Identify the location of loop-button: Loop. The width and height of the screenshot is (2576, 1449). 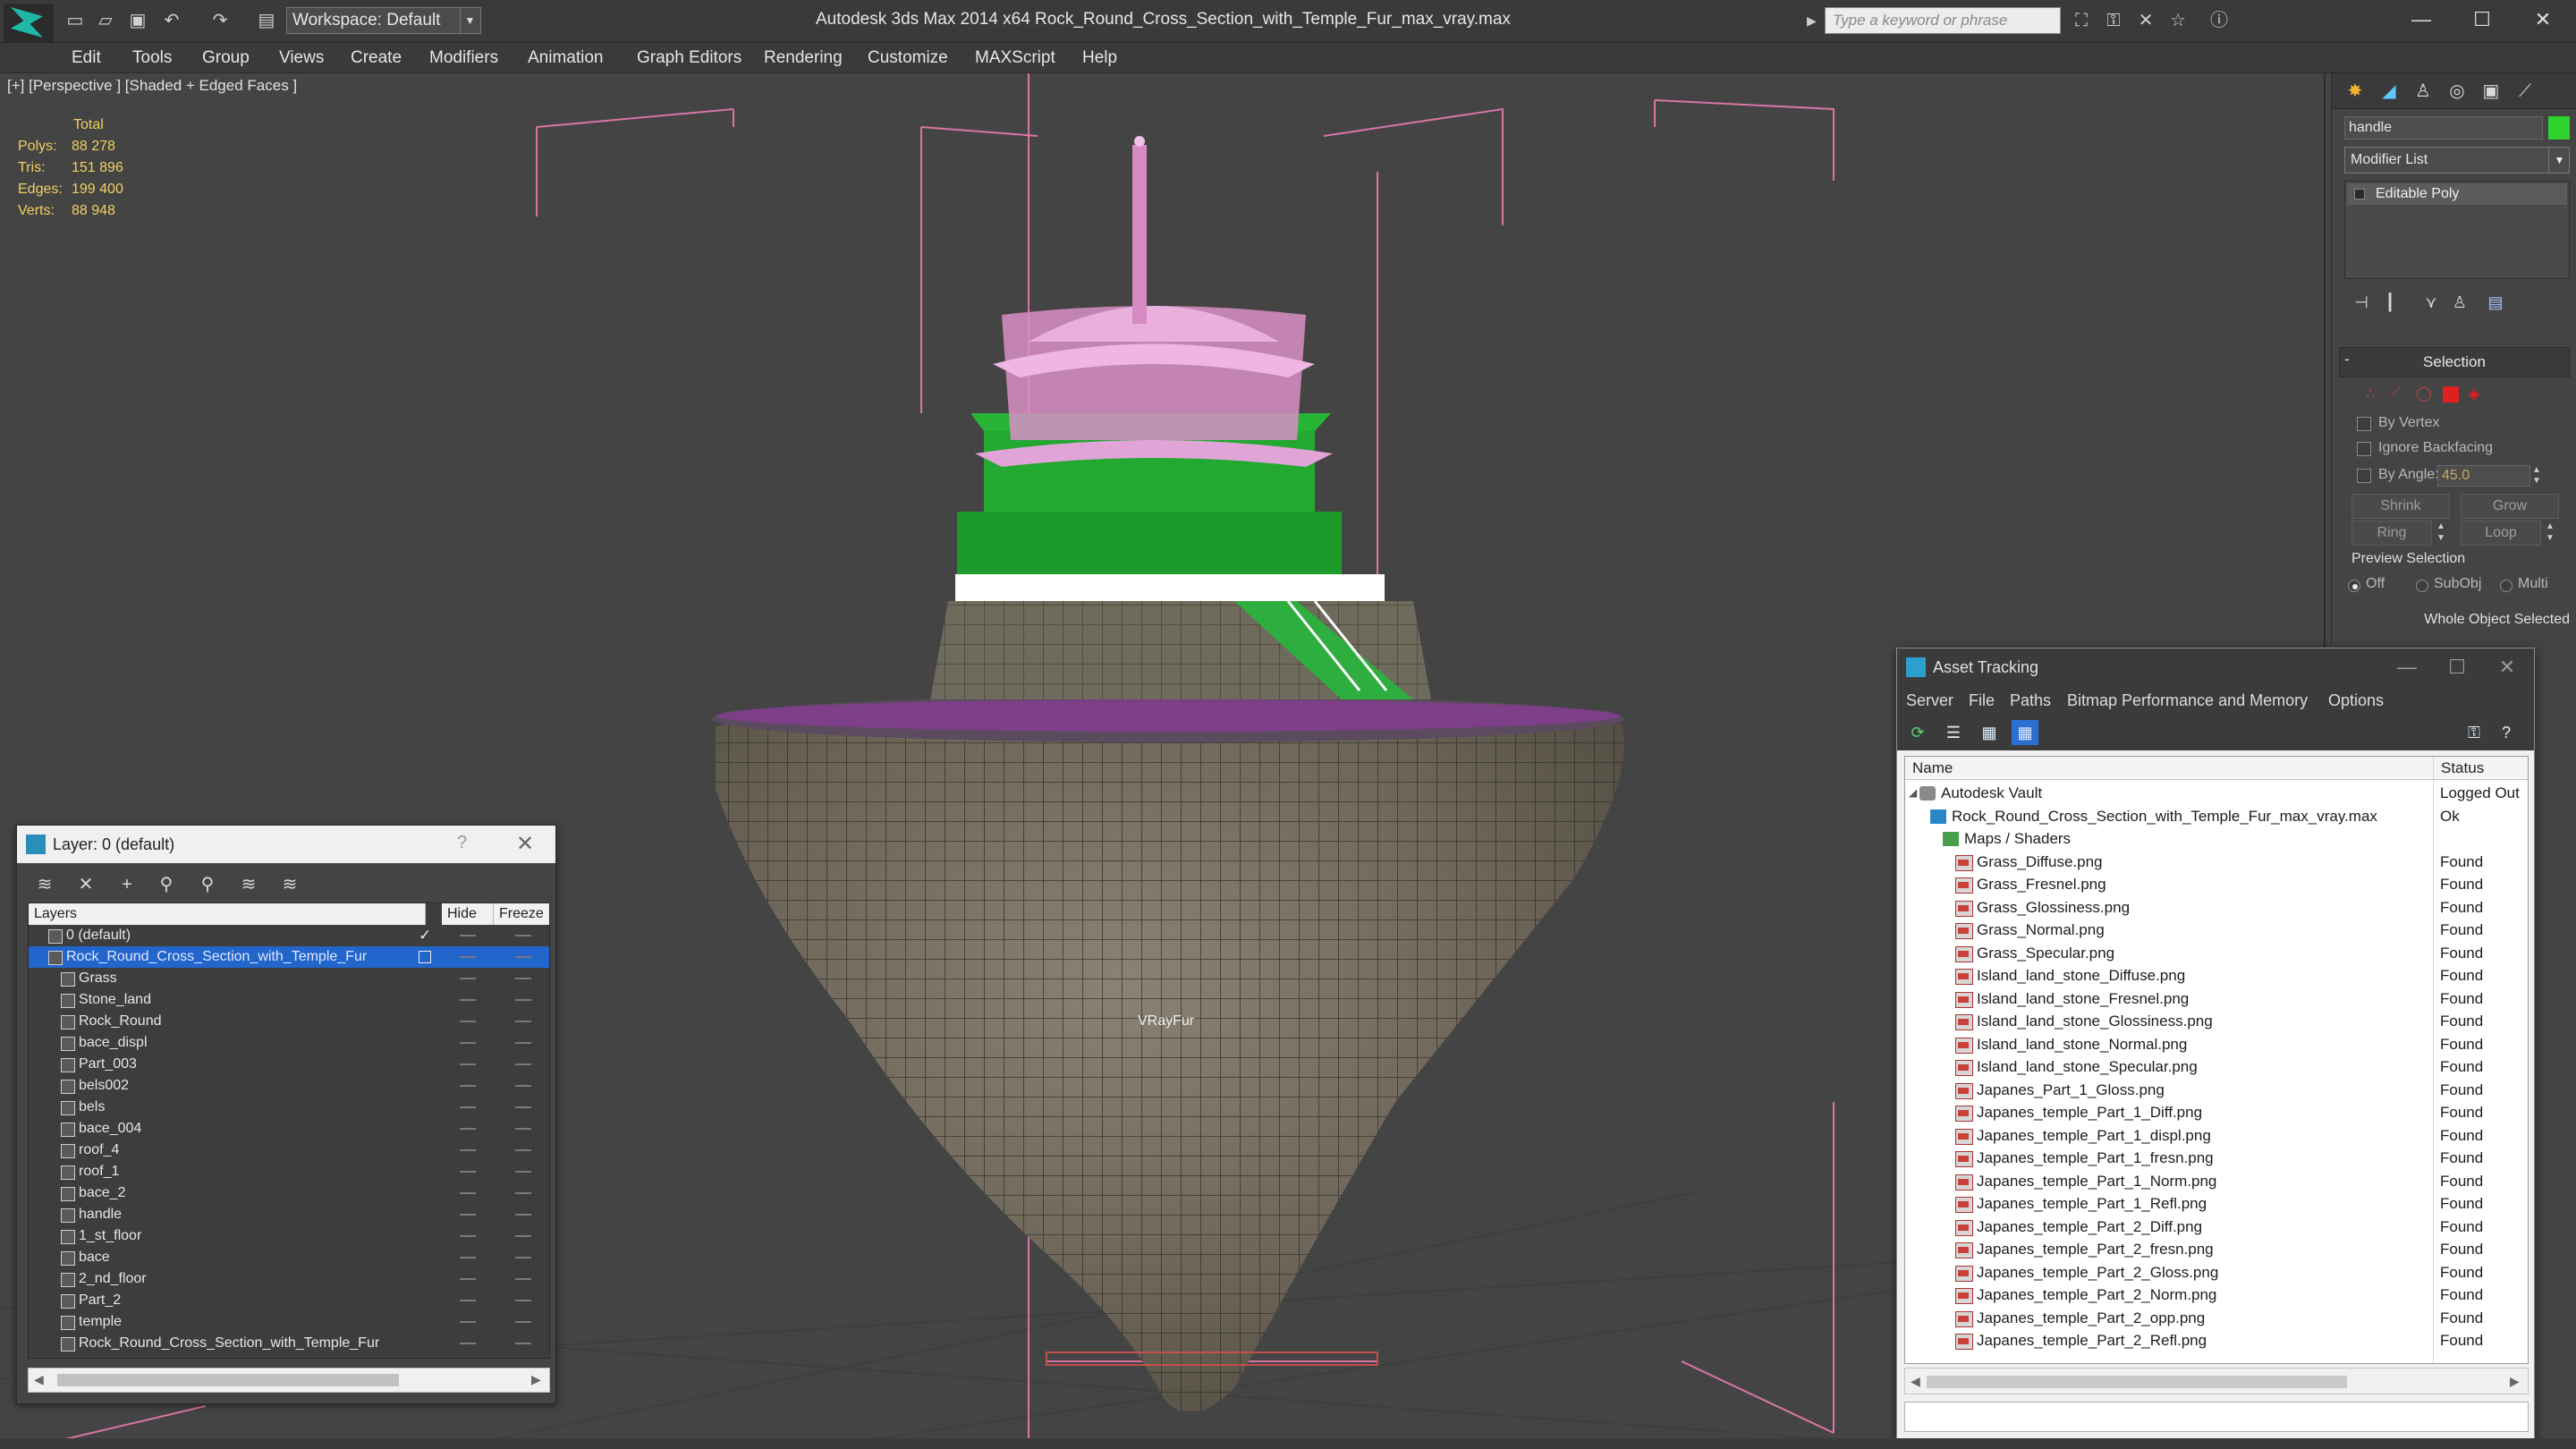
(2501, 533).